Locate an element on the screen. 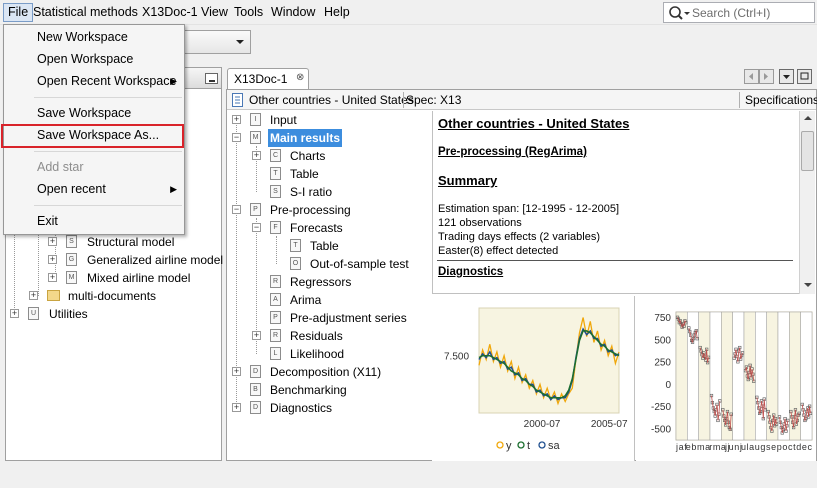 The height and width of the screenshot is (488, 817). menu-save-workspace: Save Workspace is located at coordinates (94, 113).